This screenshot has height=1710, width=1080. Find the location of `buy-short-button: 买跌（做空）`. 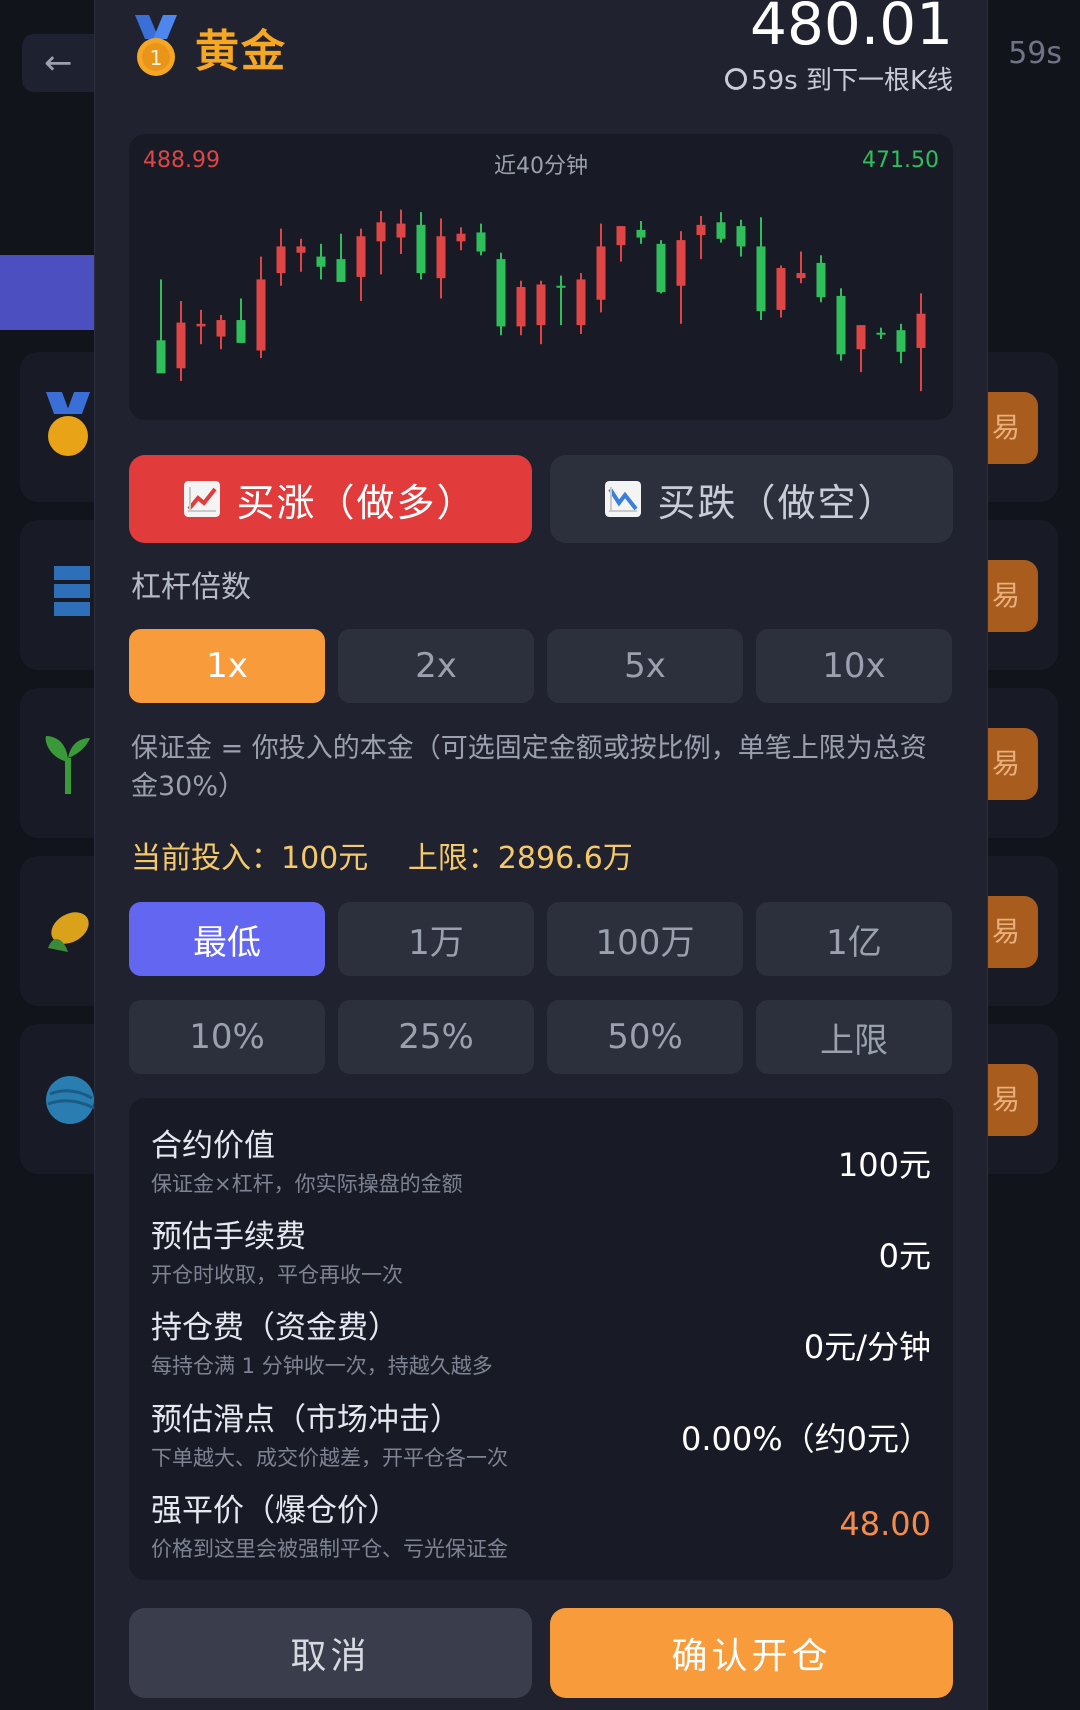

buy-short-button: 买跌（做空） is located at coordinates (751, 499).